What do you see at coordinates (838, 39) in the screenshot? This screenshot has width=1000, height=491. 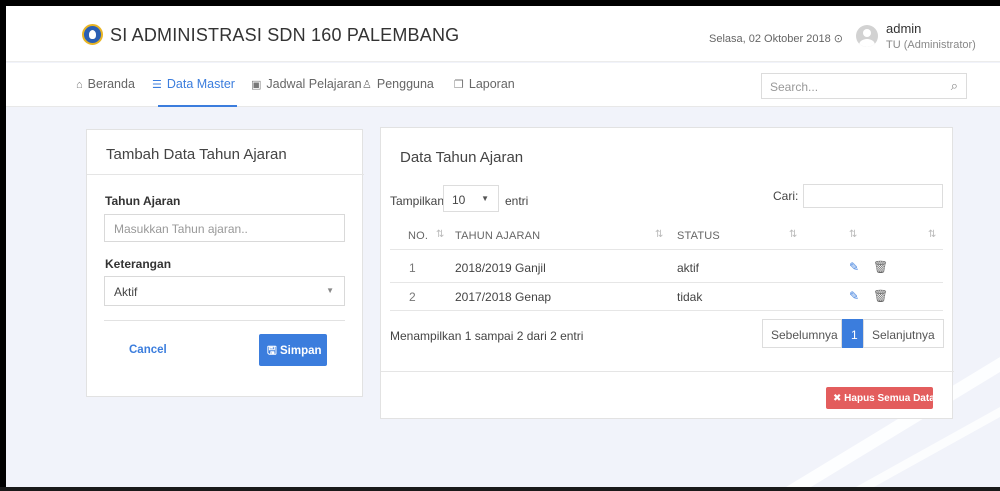 I see `clock-icon: ⊙` at bounding box center [838, 39].